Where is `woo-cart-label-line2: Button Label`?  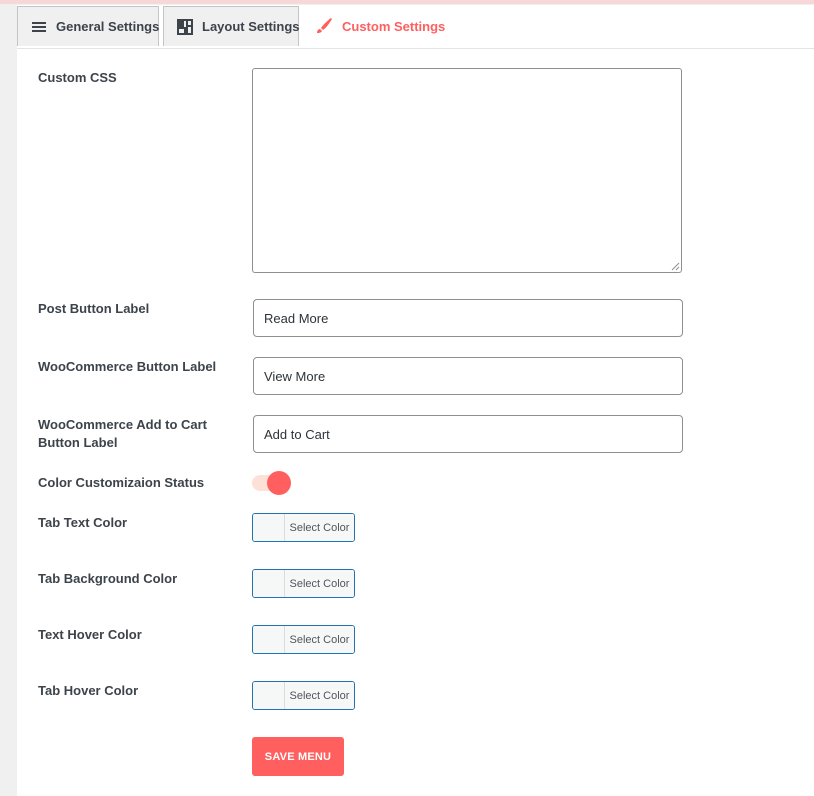 woo-cart-label-line2: Button Label is located at coordinates (78, 442).